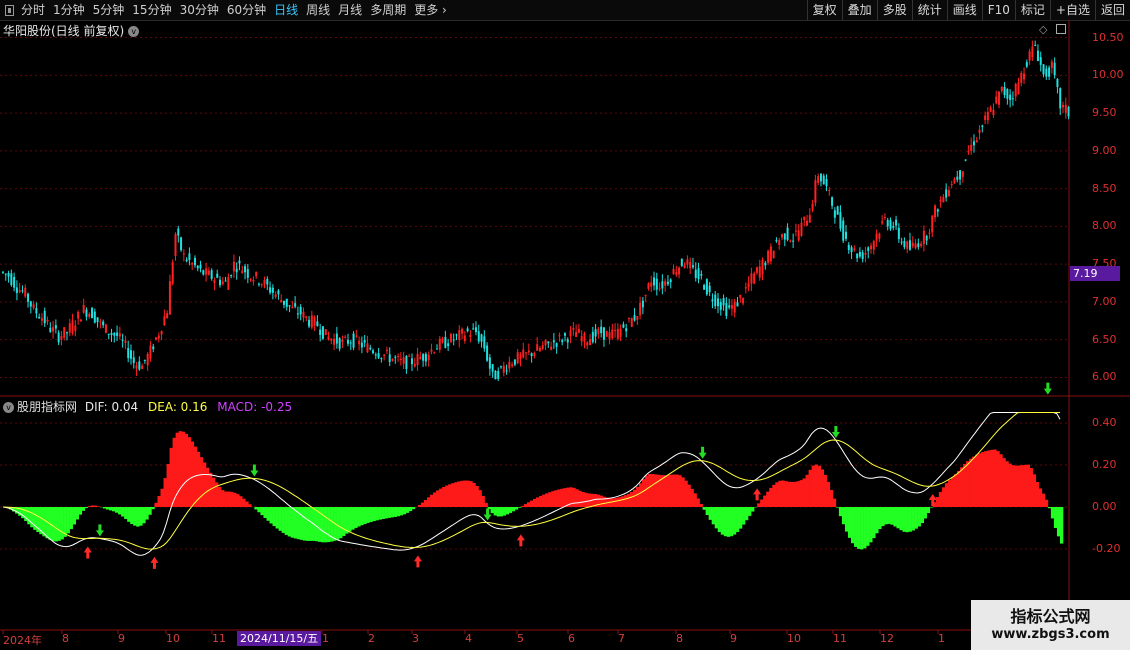  Describe the element at coordinates (279, 638) in the screenshot. I see `cursor-date-badge: 2024/11/15/五` at that location.